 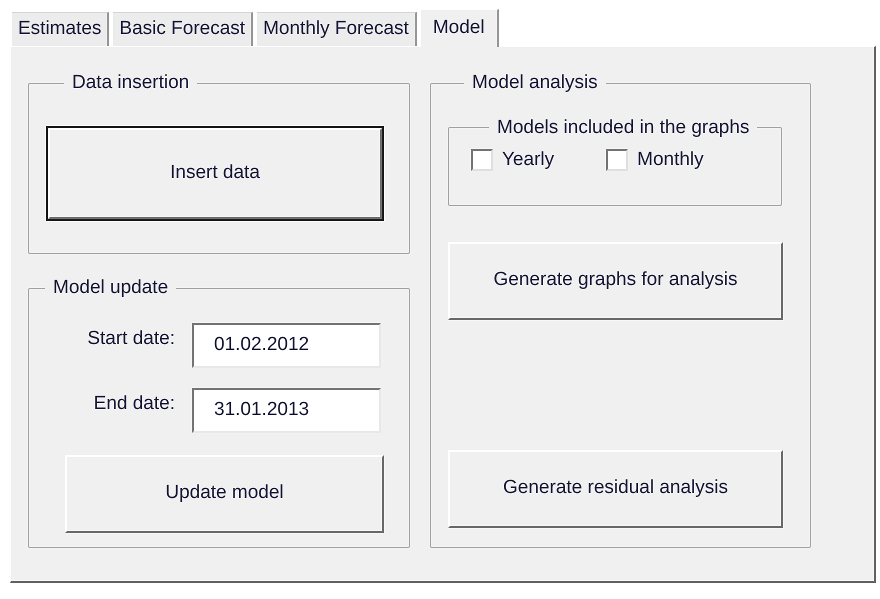 What do you see at coordinates (111, 288) in the screenshot?
I see `group-title: Model update` at bounding box center [111, 288].